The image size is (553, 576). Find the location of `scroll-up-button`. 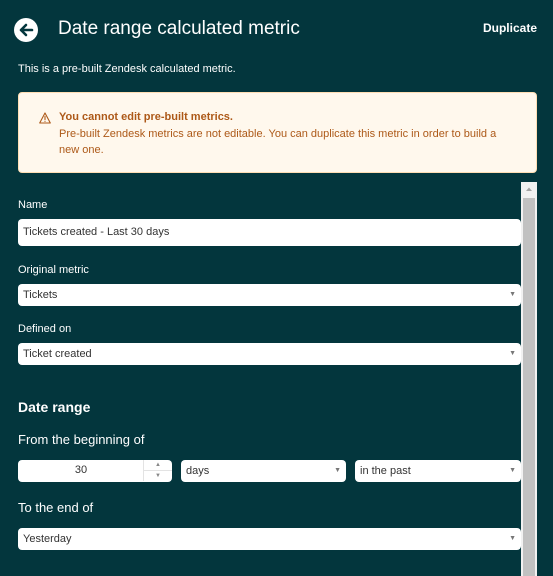

scroll-up-button is located at coordinates (529, 189).